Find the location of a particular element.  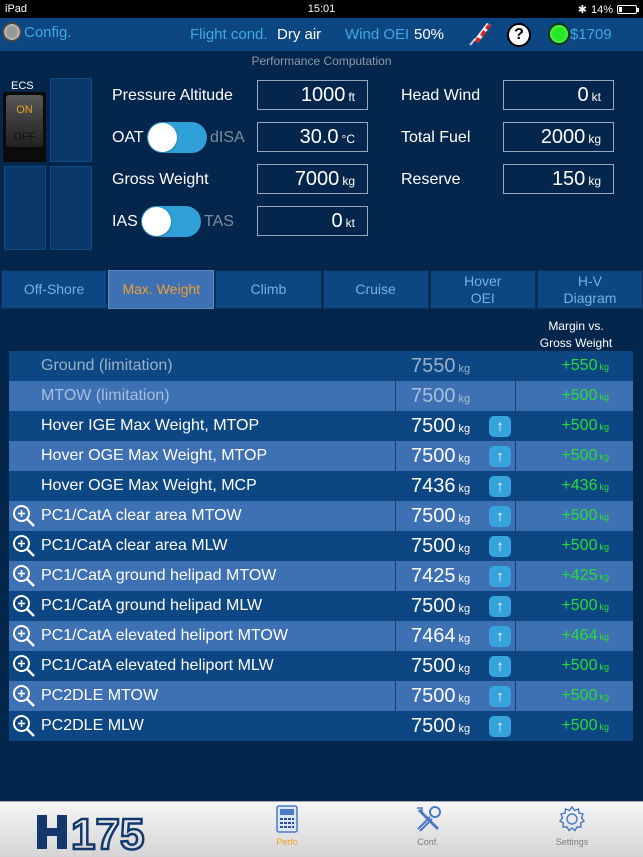

row-value-cell: 7464 kg ↑ is located at coordinates (455, 636).